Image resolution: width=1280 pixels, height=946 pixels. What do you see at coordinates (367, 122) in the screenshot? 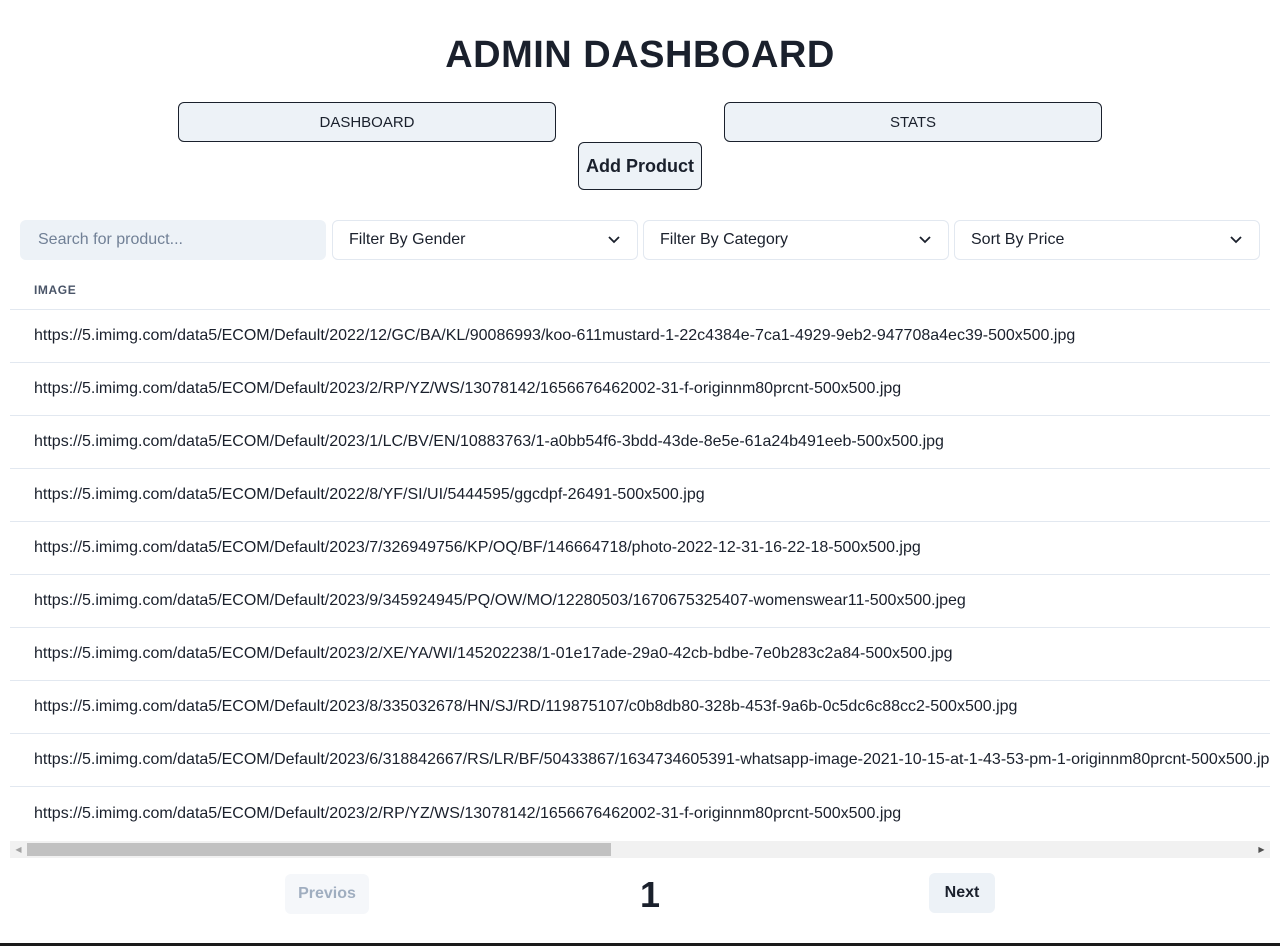
I see `dashboard-button: DASHBOARD` at bounding box center [367, 122].